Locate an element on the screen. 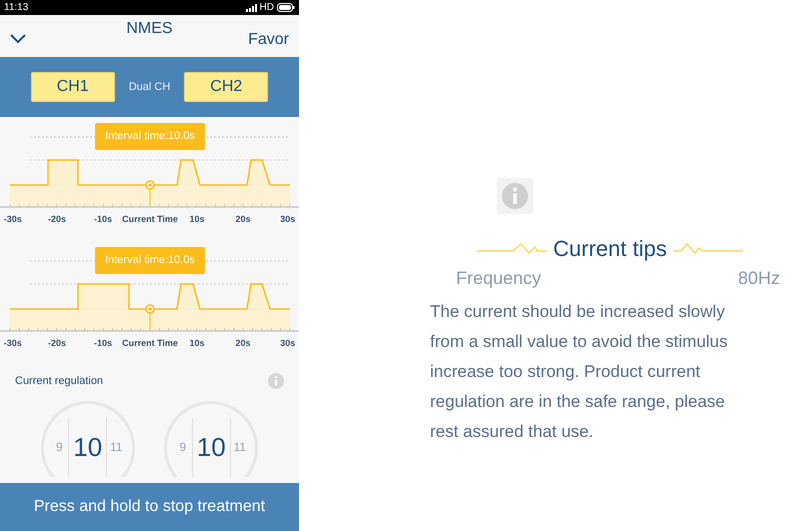  frequency-value: 80Hz is located at coordinates (759, 278).